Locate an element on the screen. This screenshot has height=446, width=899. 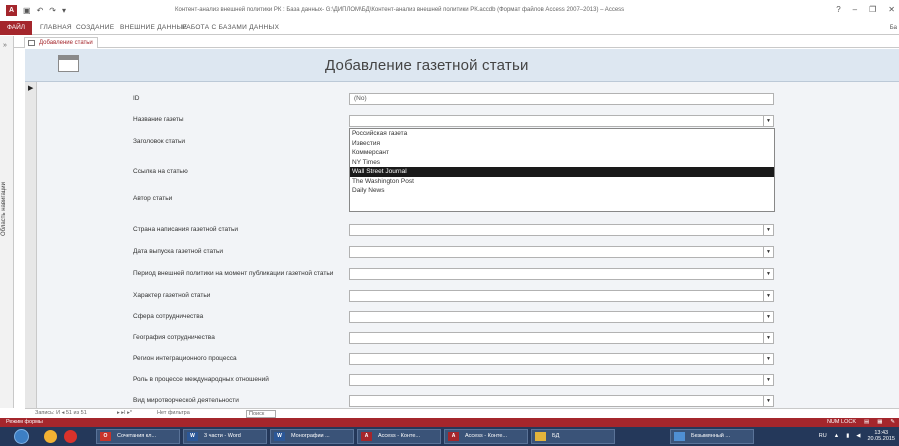
minimize-button: – is located at coordinates (855, 9).